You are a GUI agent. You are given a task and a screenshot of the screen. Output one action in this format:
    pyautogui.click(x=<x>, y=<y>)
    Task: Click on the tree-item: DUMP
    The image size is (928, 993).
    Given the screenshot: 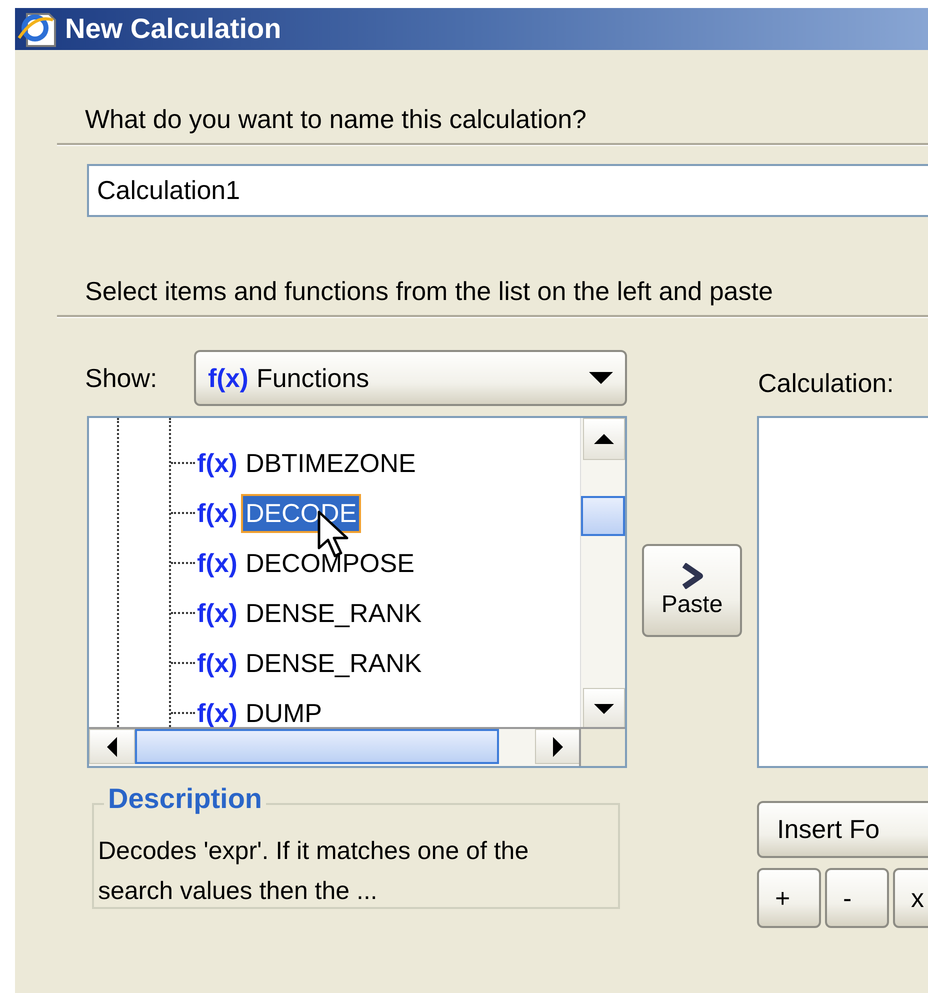 What is the action you would take?
    pyautogui.click(x=283, y=712)
    